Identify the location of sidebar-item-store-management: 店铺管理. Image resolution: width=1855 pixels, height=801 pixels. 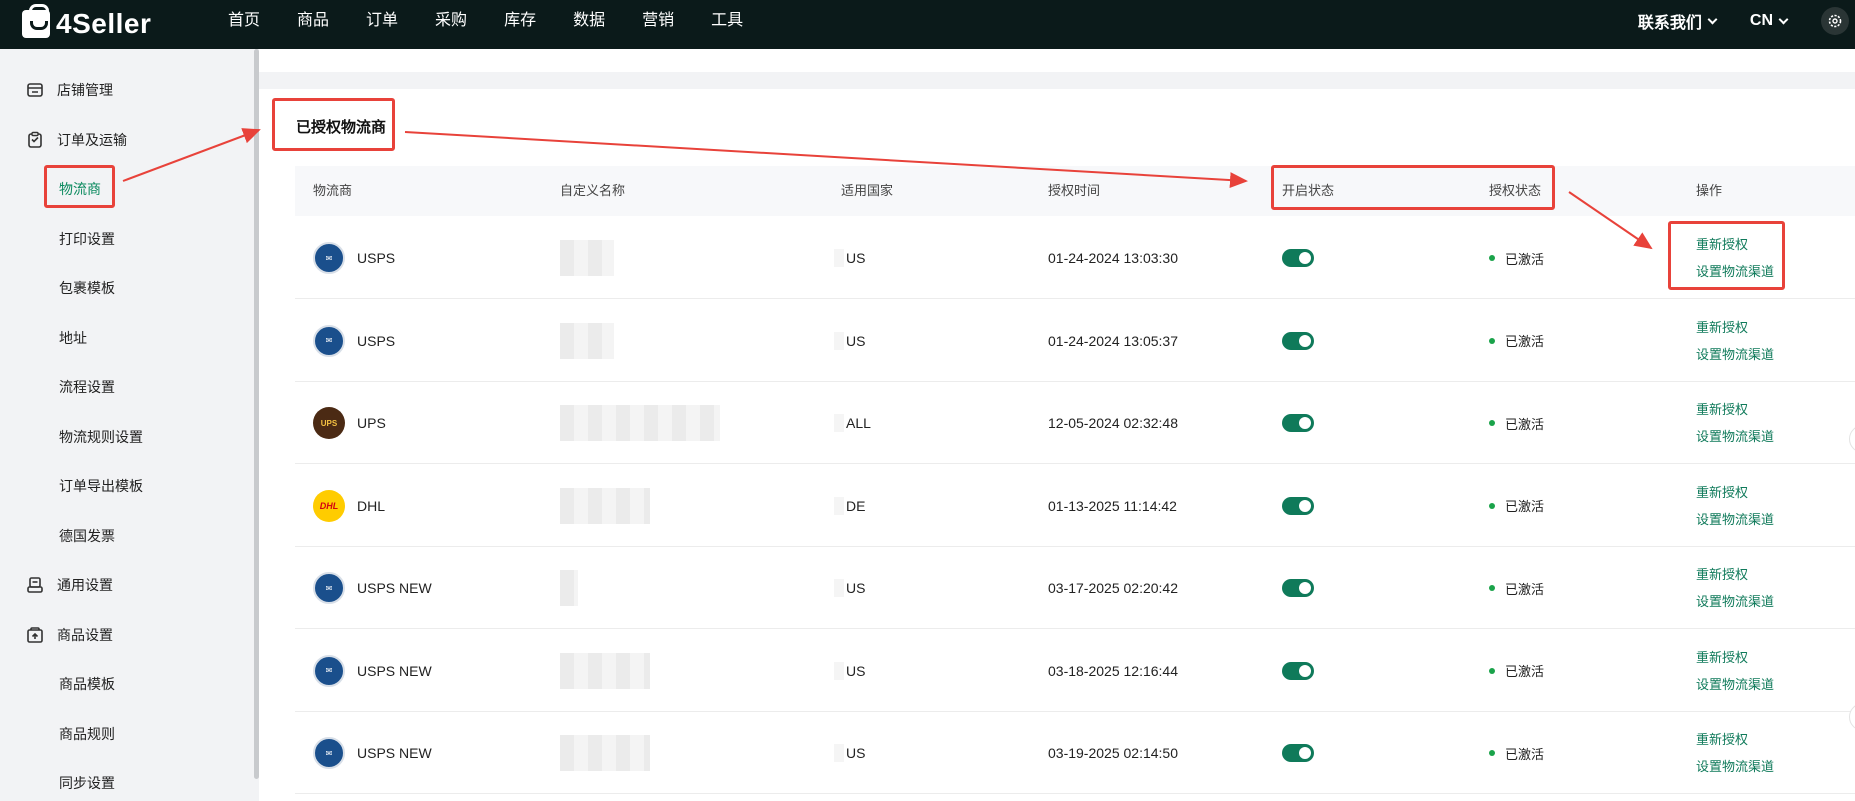
(56, 90).